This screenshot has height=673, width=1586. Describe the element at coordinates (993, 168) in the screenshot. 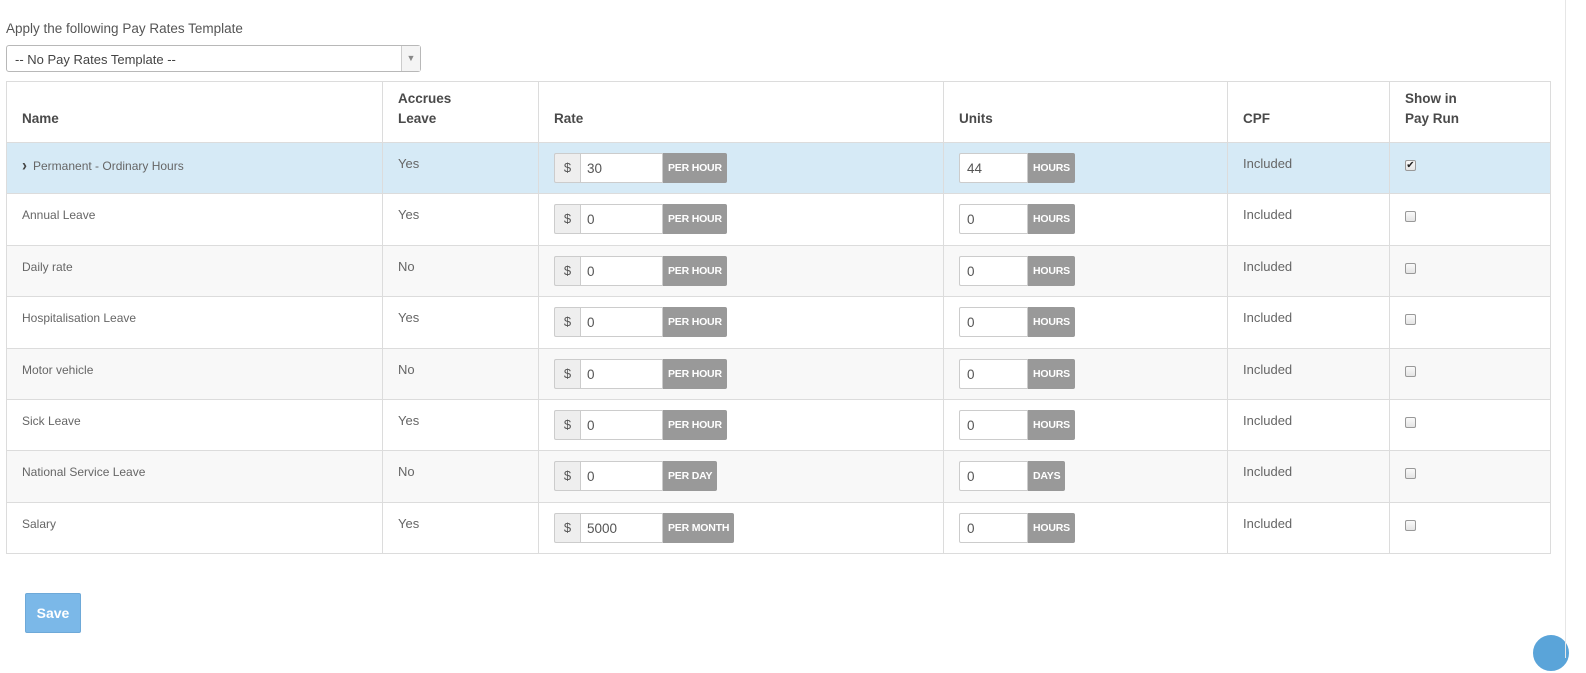

I see `units-input: 44` at that location.